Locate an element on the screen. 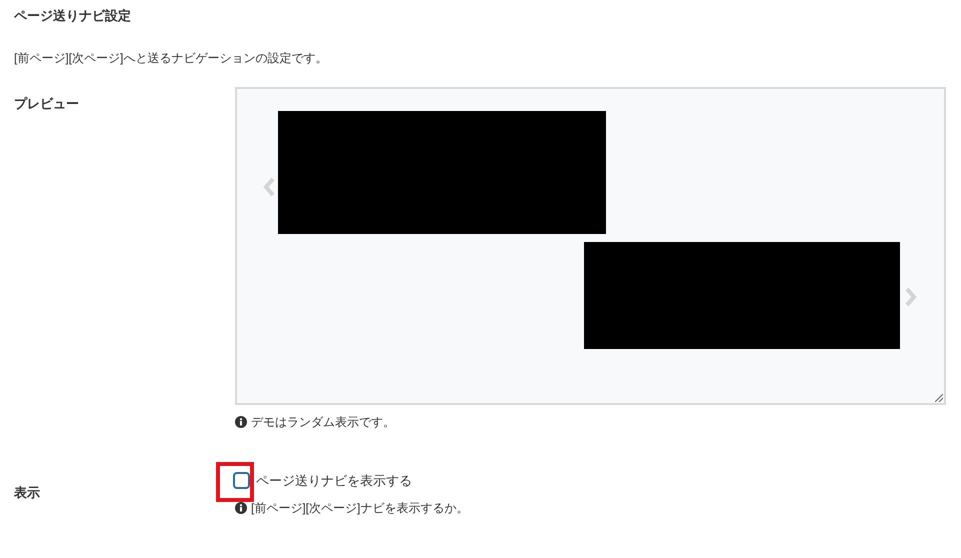  help-text: [前ページ][次ページ]ナビを表示するか。 is located at coordinates (359, 508).